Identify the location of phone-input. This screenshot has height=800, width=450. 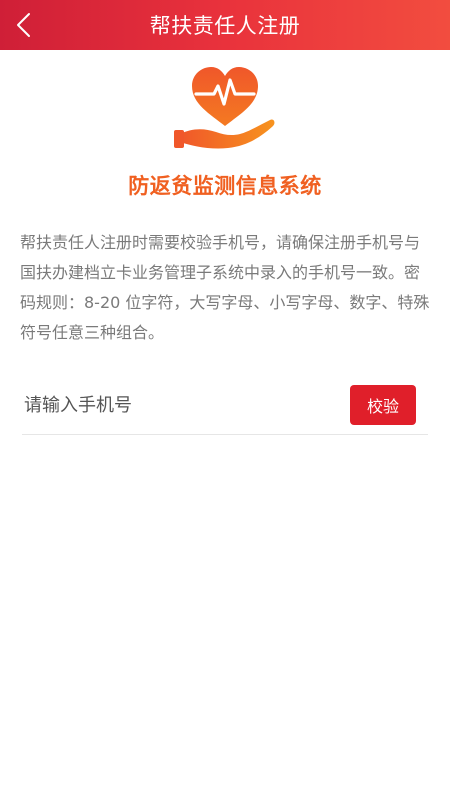
(173, 405).